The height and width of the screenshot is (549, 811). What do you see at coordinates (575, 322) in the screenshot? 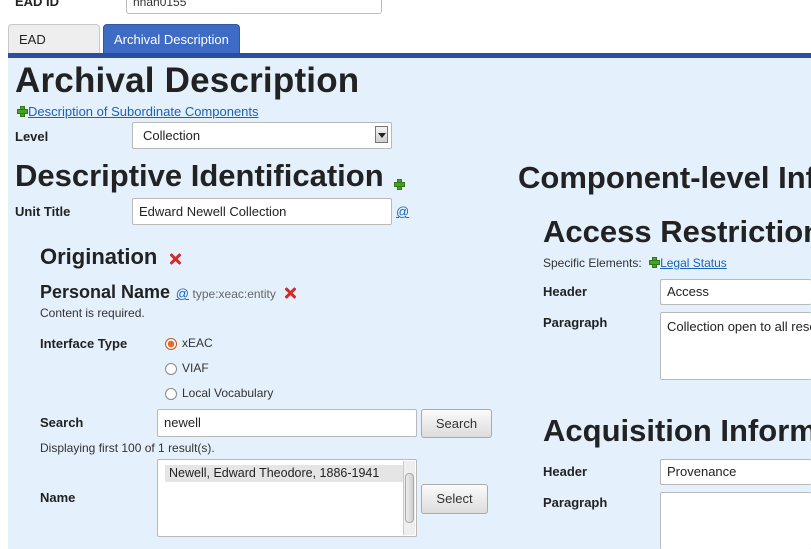
I see `access-paragraph-label: Paragraph` at bounding box center [575, 322].